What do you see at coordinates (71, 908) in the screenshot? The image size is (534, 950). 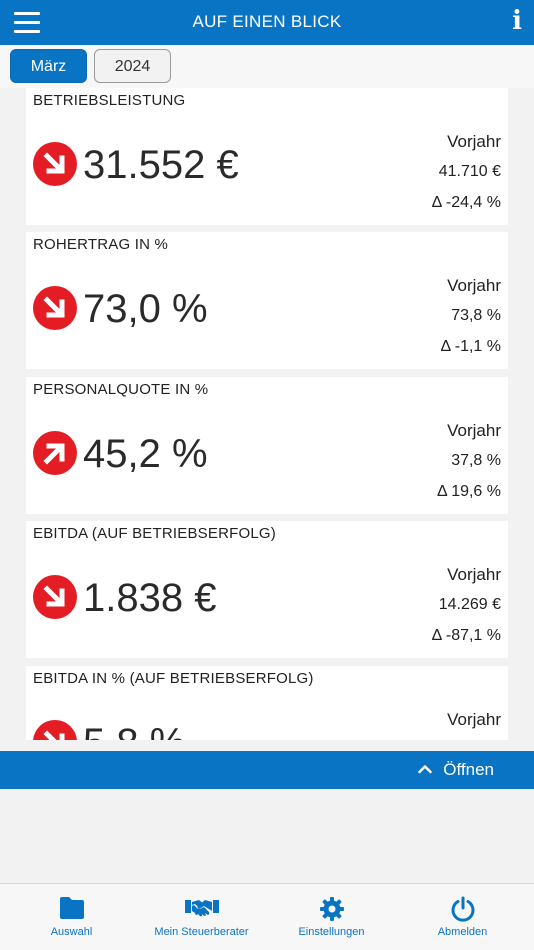 I see `folder-icon` at bounding box center [71, 908].